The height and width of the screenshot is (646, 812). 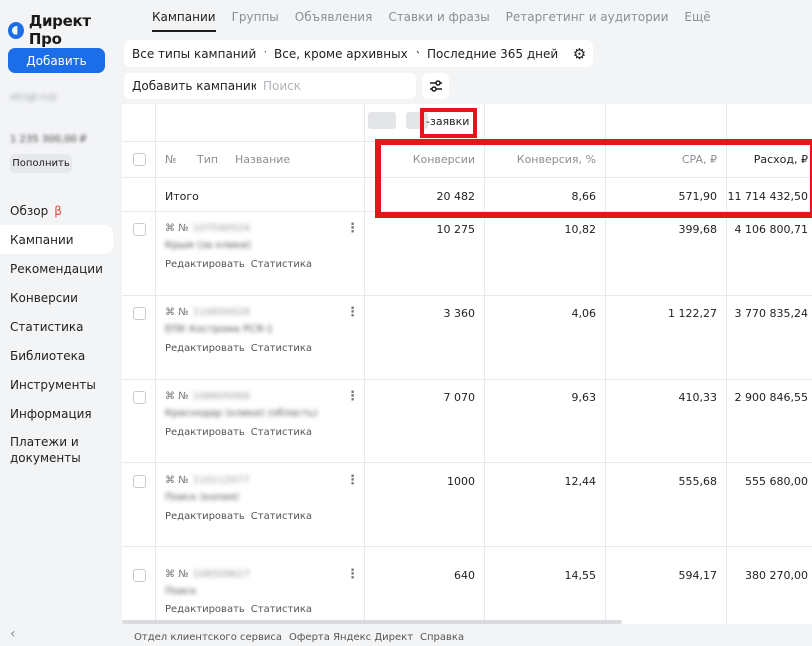 What do you see at coordinates (241, 413) in the screenshot?
I see `campaign-name: Краснодар (клики) (область)` at bounding box center [241, 413].